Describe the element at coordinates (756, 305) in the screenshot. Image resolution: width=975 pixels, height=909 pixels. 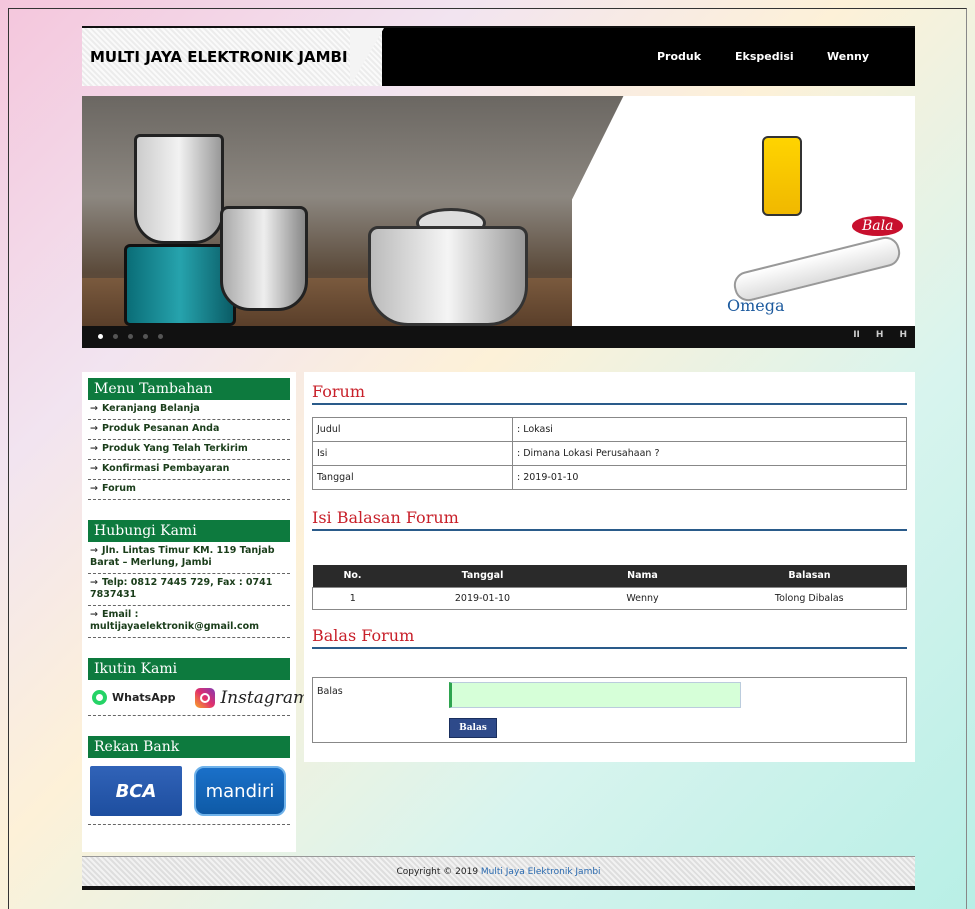
I see `omega-logo: Omega` at that location.